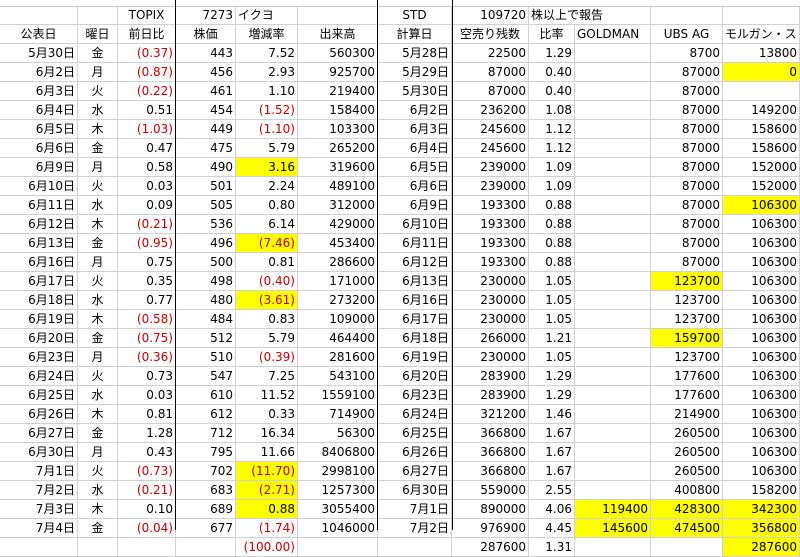 This screenshot has height=557, width=800. I want to click on cell-topix, so click(147, 547).